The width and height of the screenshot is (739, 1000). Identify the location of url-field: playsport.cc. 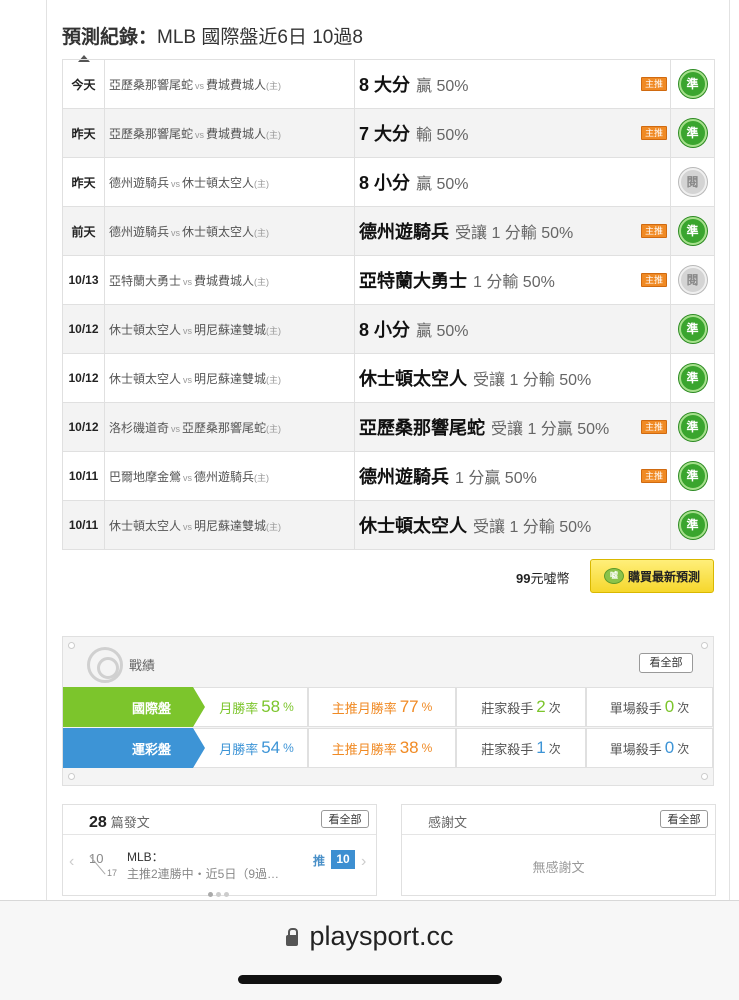
(369, 936).